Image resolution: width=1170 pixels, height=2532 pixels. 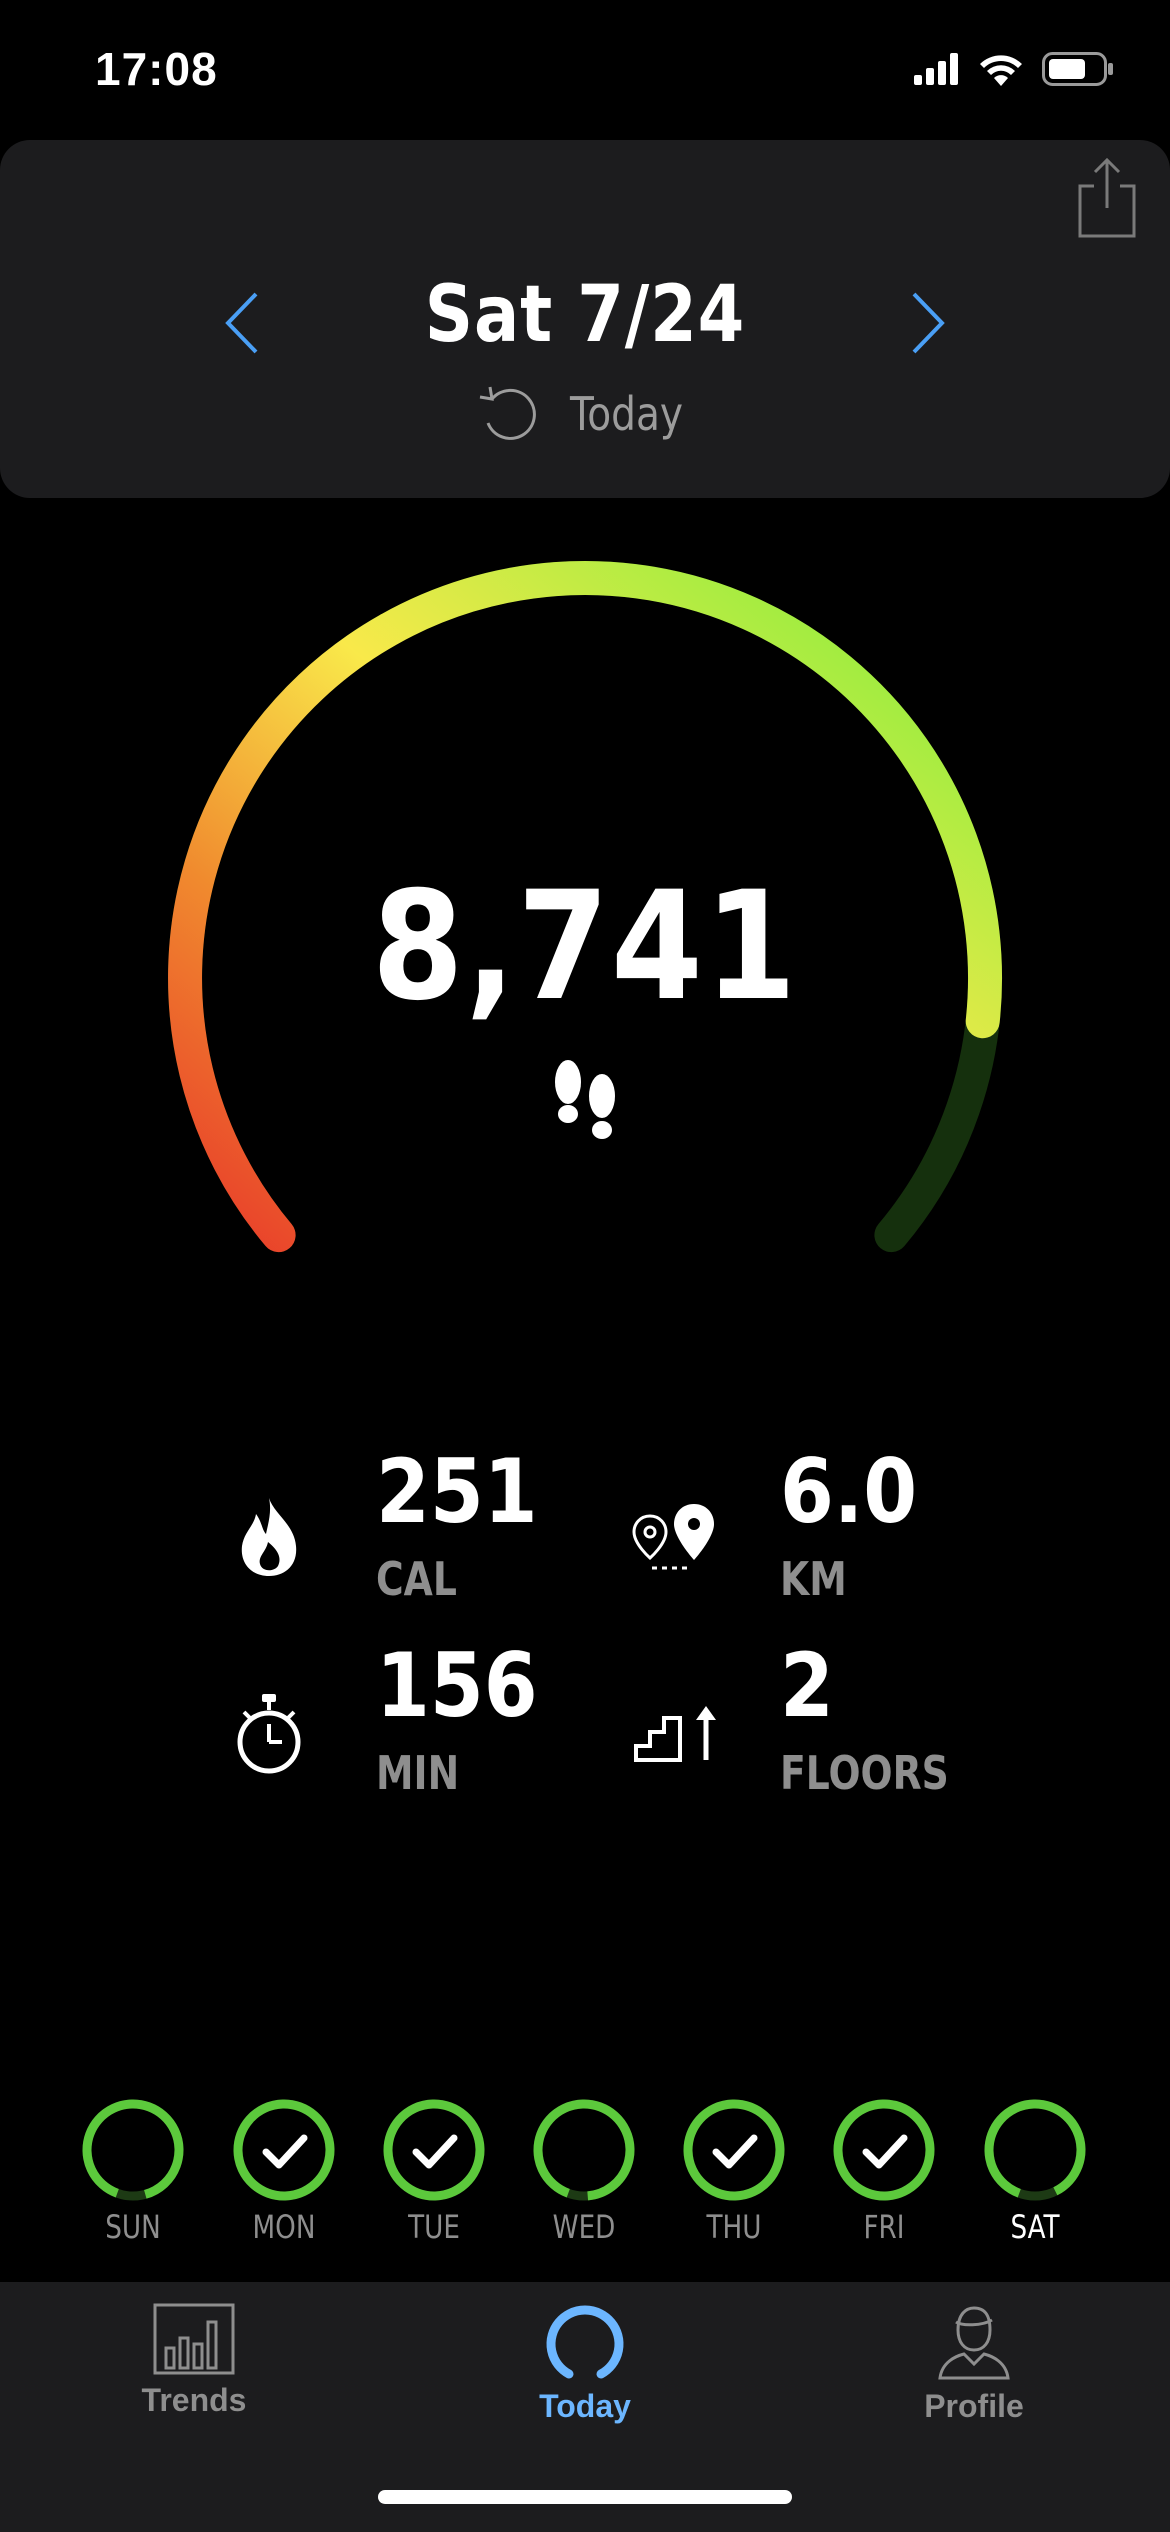 I want to click on home-indicator, so click(x=585, y=2497).